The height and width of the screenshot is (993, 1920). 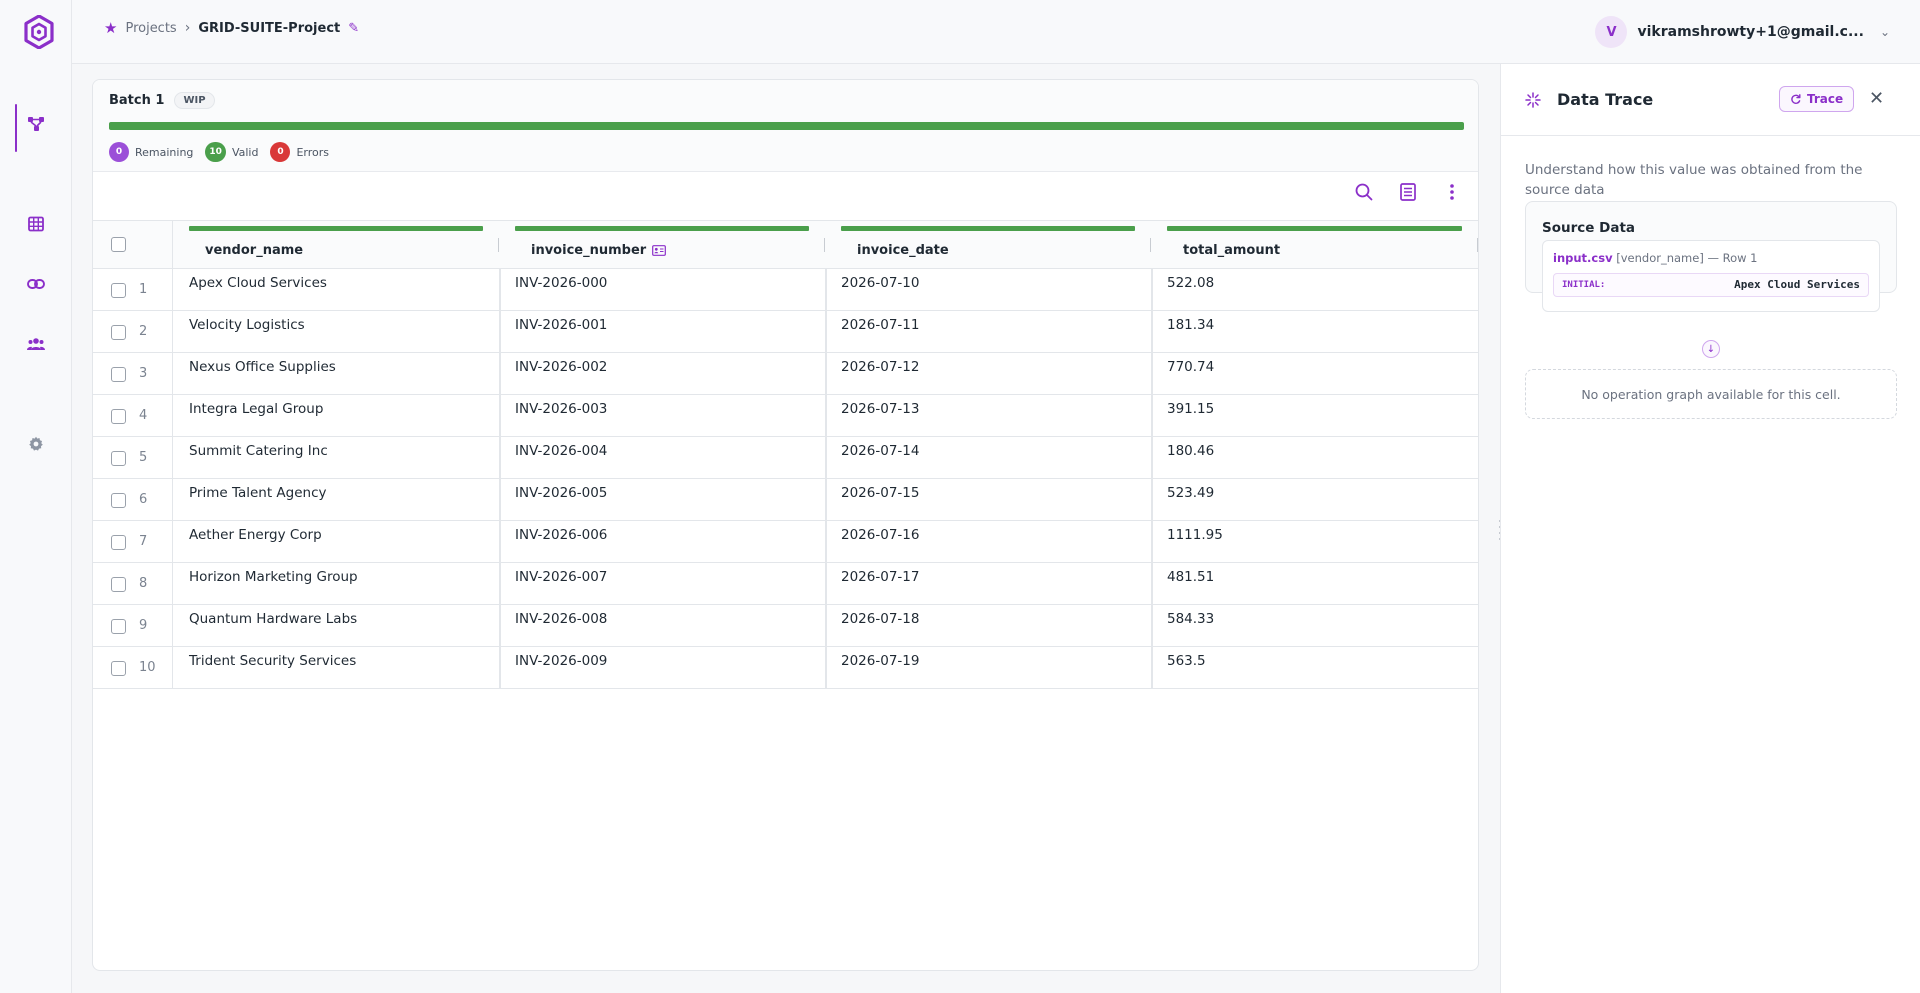 What do you see at coordinates (1314, 374) in the screenshot?
I see `table-cell-total-amount: 770.74` at bounding box center [1314, 374].